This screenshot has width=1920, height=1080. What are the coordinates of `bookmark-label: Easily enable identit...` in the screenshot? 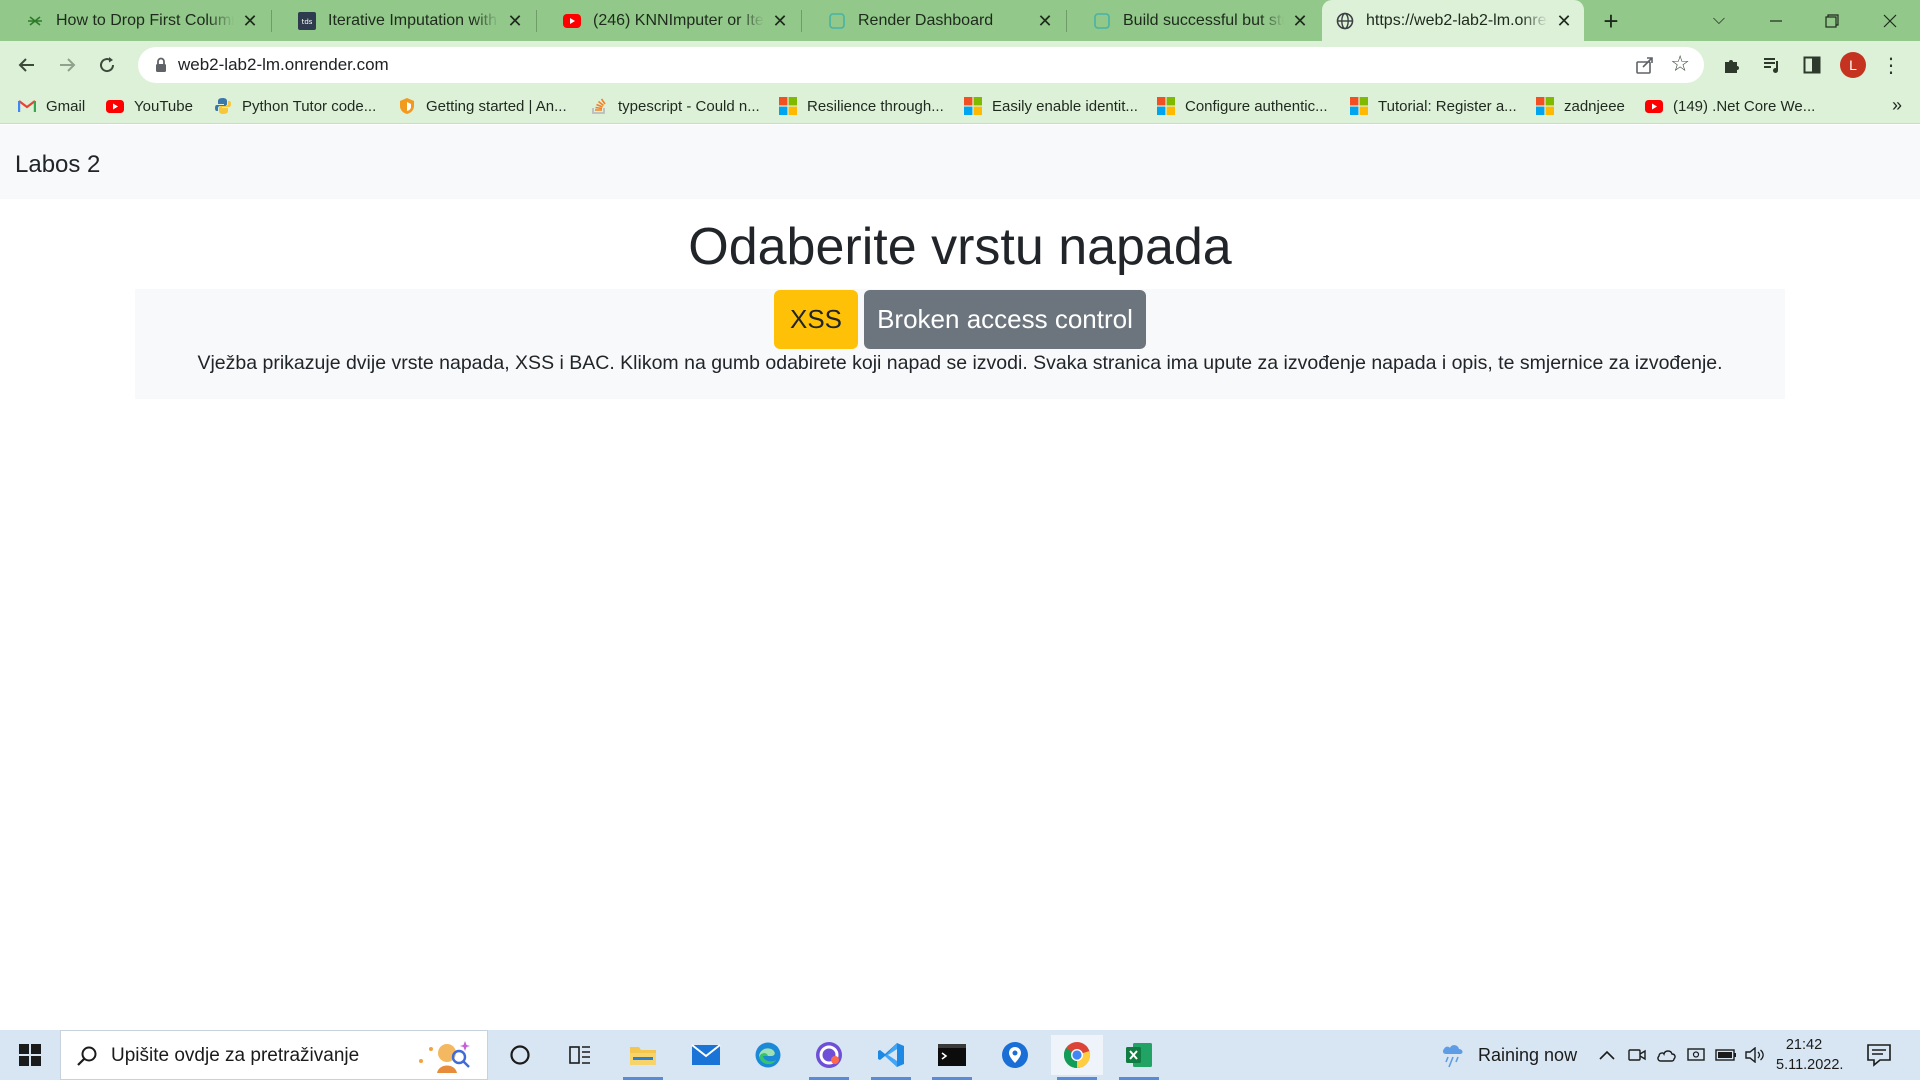 It's located at (1065, 106).